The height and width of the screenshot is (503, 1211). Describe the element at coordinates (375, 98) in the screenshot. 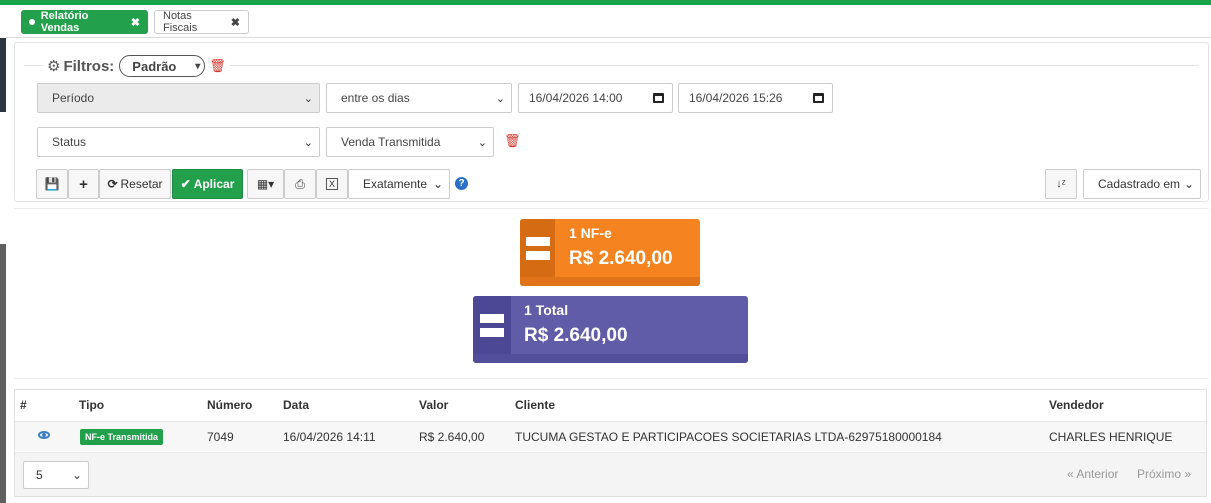

I see `filter-operator-value: entre os dias` at that location.